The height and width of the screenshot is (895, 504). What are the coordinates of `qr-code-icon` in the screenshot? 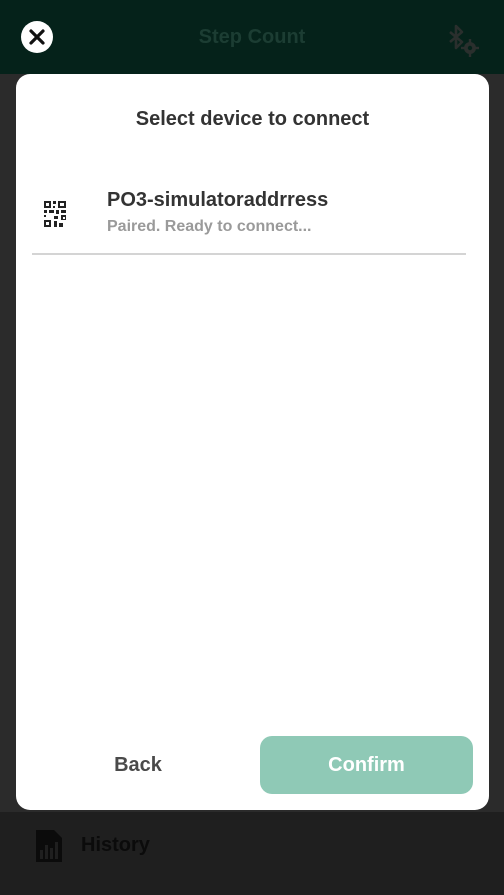 It's located at (55, 214).